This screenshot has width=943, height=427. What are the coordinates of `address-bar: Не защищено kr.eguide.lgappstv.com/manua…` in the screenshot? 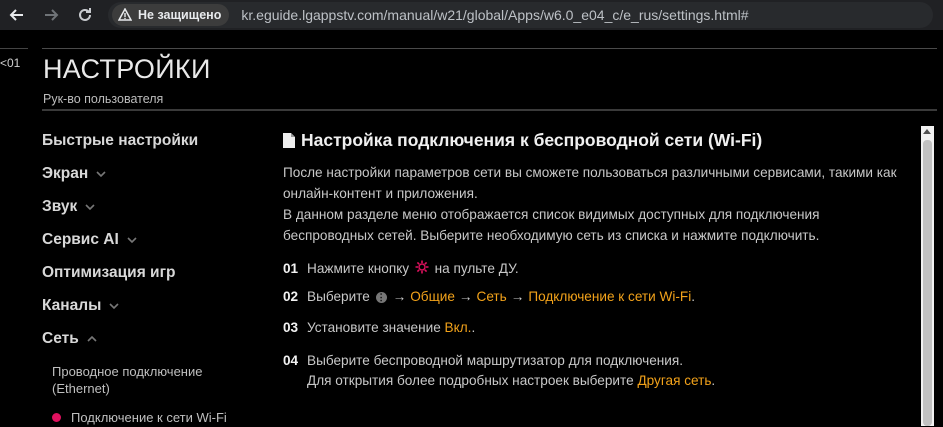 It's located at (520, 15).